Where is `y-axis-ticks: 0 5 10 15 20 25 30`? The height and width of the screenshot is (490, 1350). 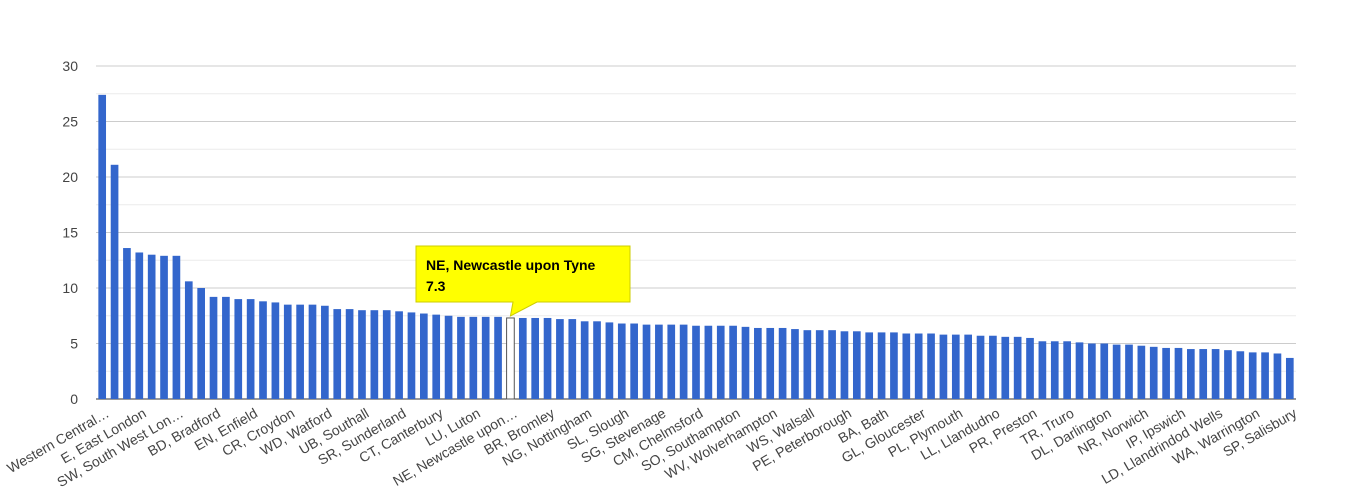 y-axis-ticks: 0 5 10 15 20 25 30 is located at coordinates (70, 232).